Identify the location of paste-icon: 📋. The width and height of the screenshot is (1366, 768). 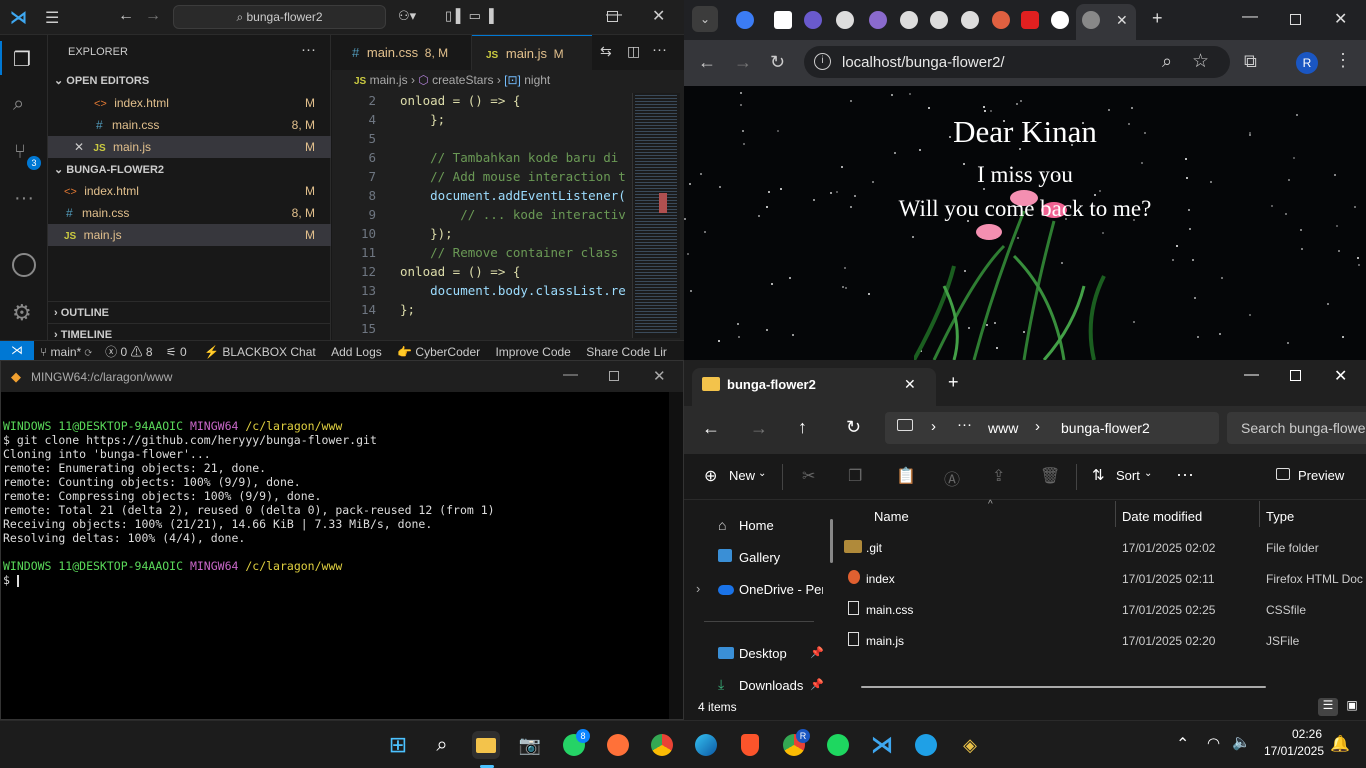
(906, 476).